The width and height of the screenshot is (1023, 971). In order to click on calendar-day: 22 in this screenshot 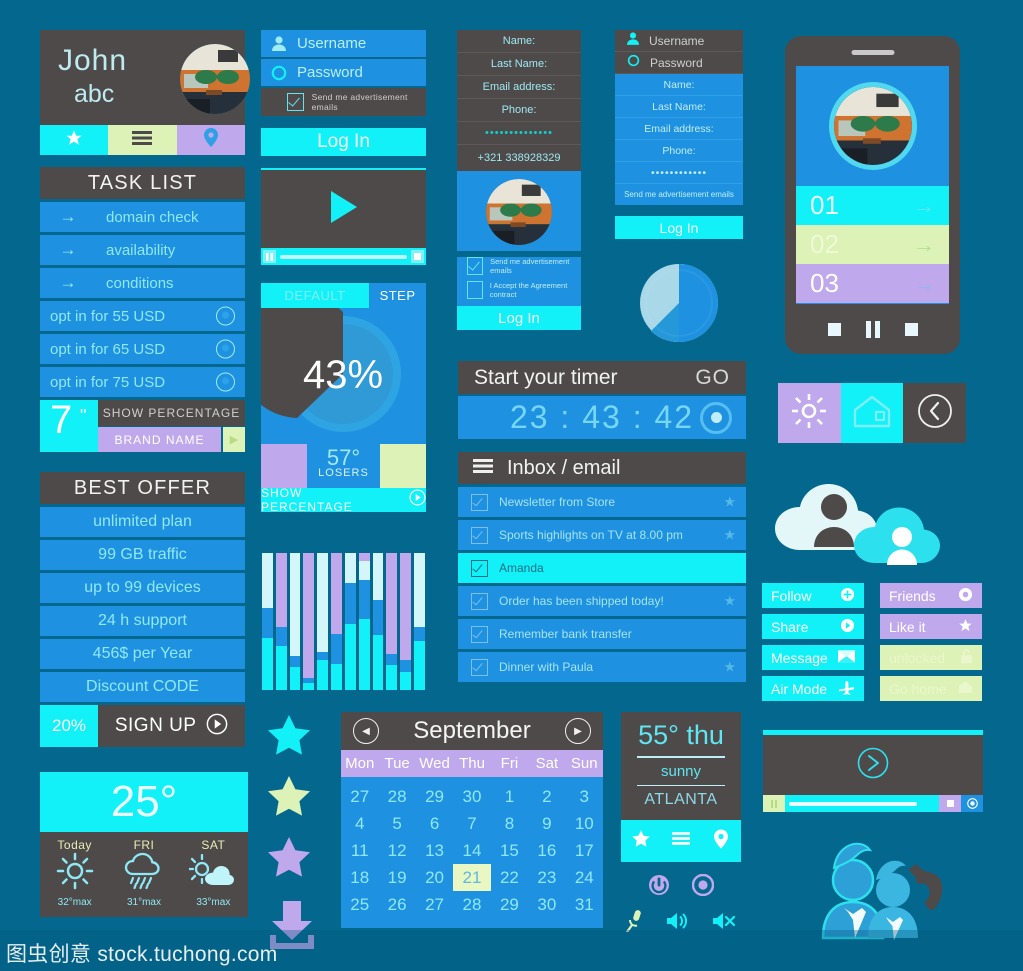, I will do `click(509, 877)`.